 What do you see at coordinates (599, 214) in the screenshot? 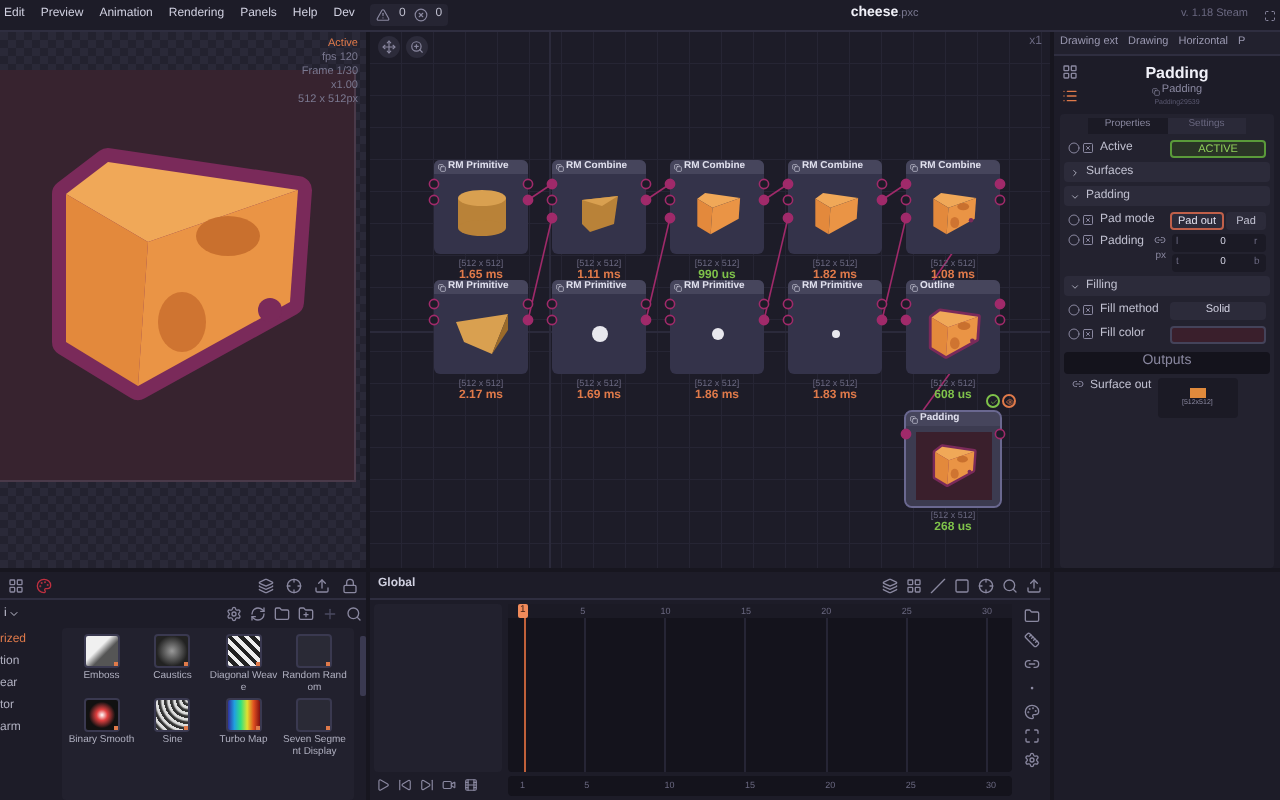
I see `wedge-drawing` at bounding box center [599, 214].